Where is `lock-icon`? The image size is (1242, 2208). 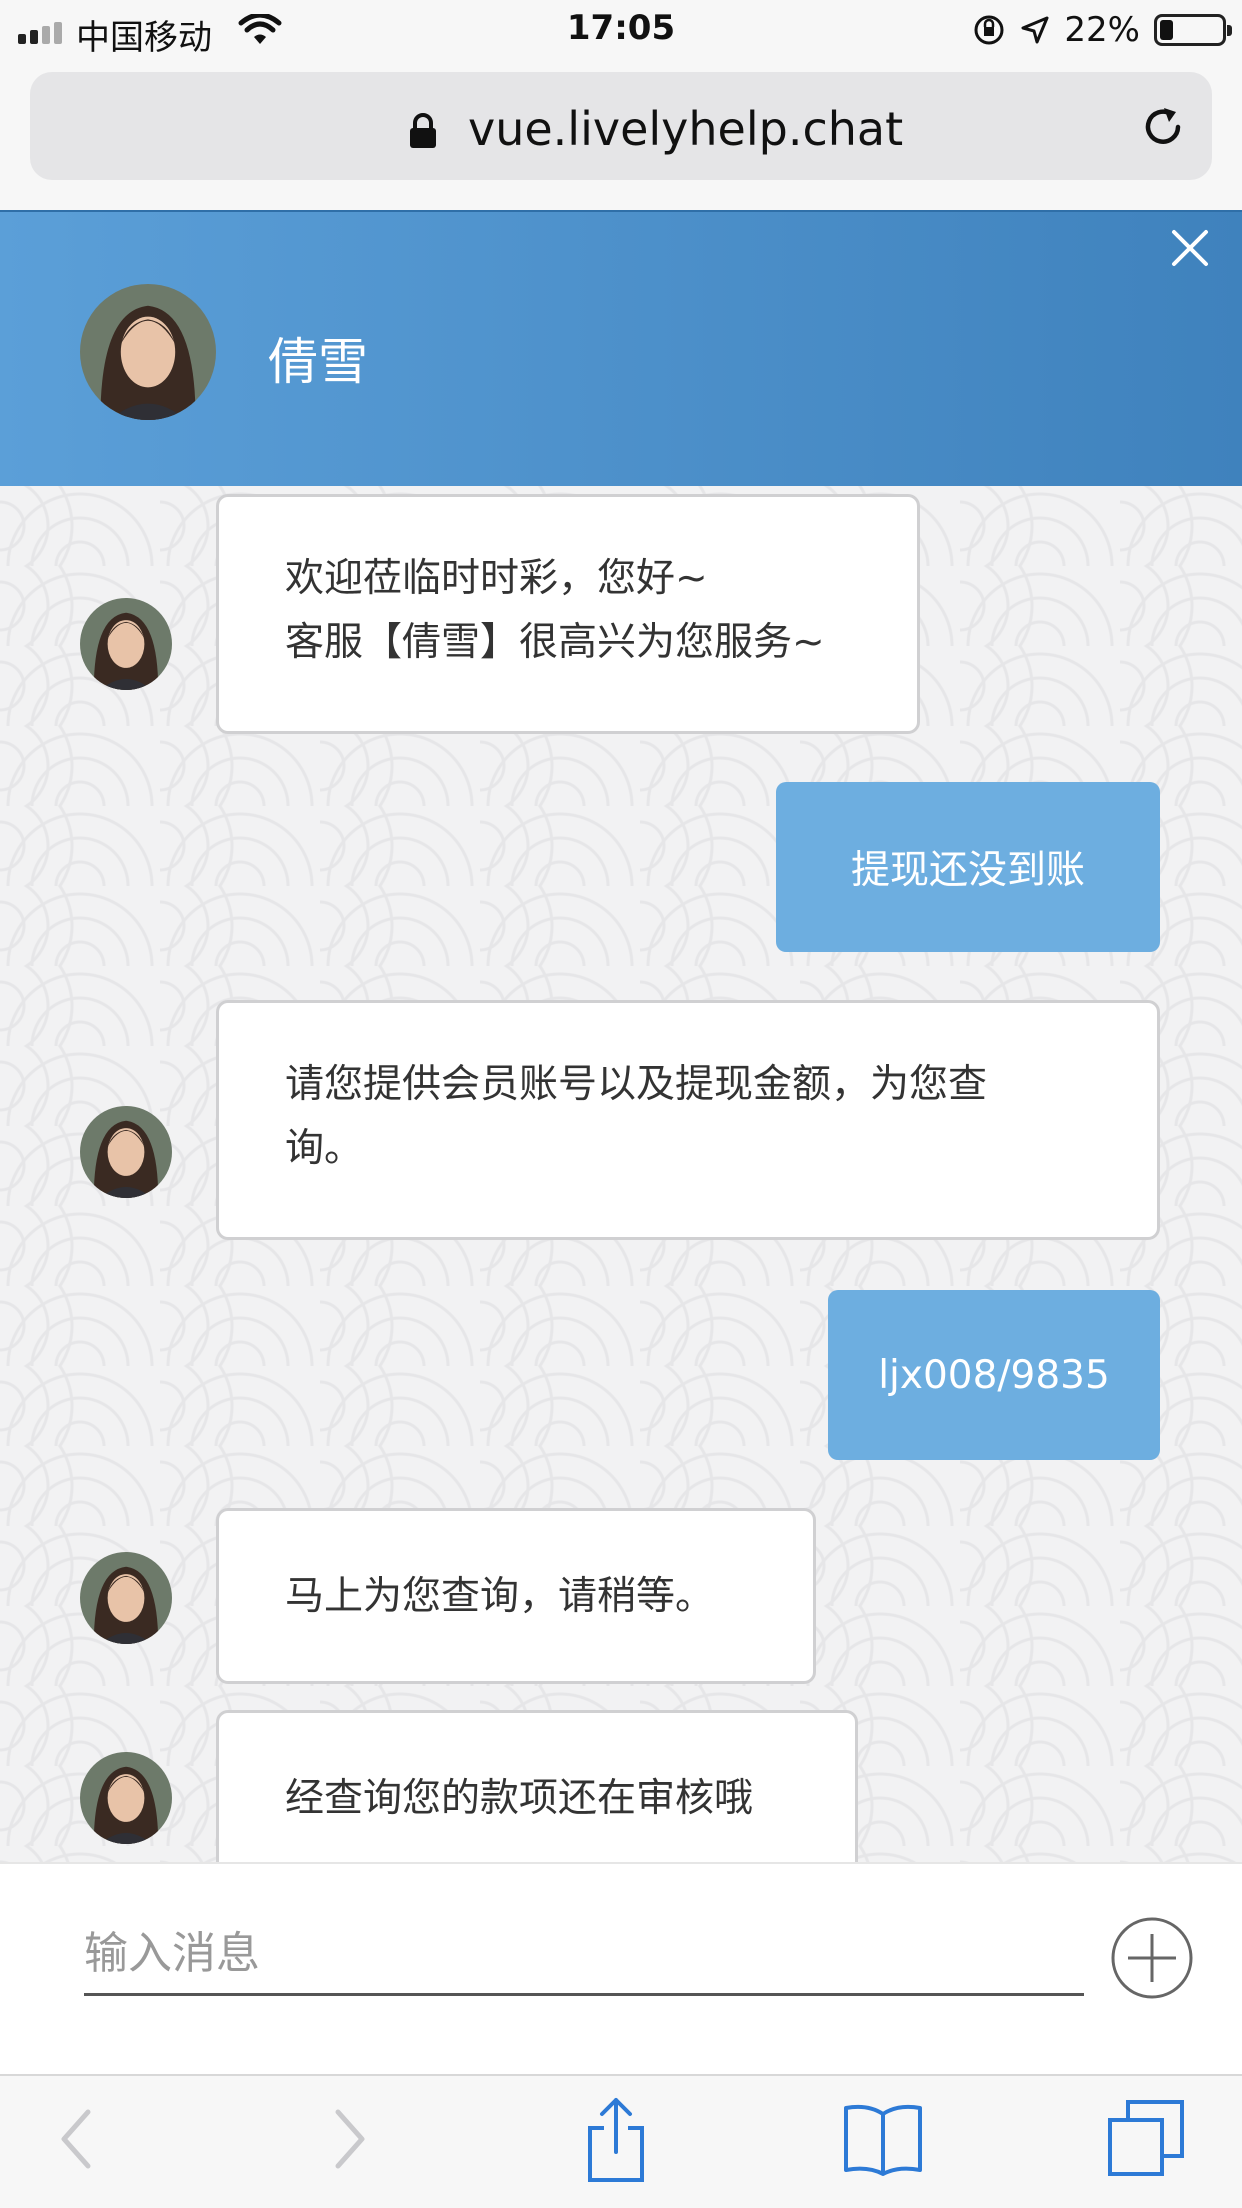 lock-icon is located at coordinates (423, 130).